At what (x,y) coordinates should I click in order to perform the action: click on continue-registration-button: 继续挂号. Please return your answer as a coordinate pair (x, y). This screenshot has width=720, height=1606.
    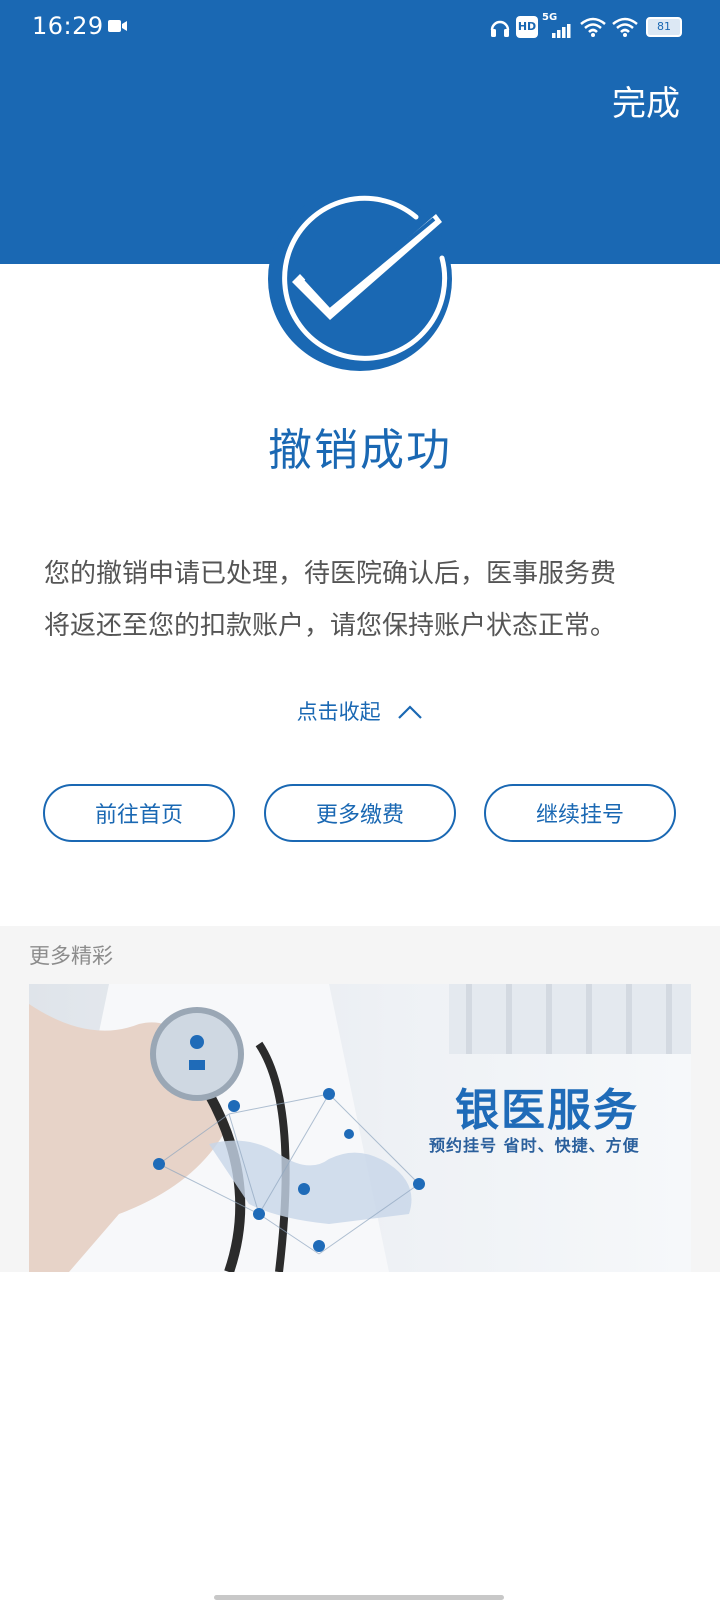
    Looking at the image, I should click on (580, 813).